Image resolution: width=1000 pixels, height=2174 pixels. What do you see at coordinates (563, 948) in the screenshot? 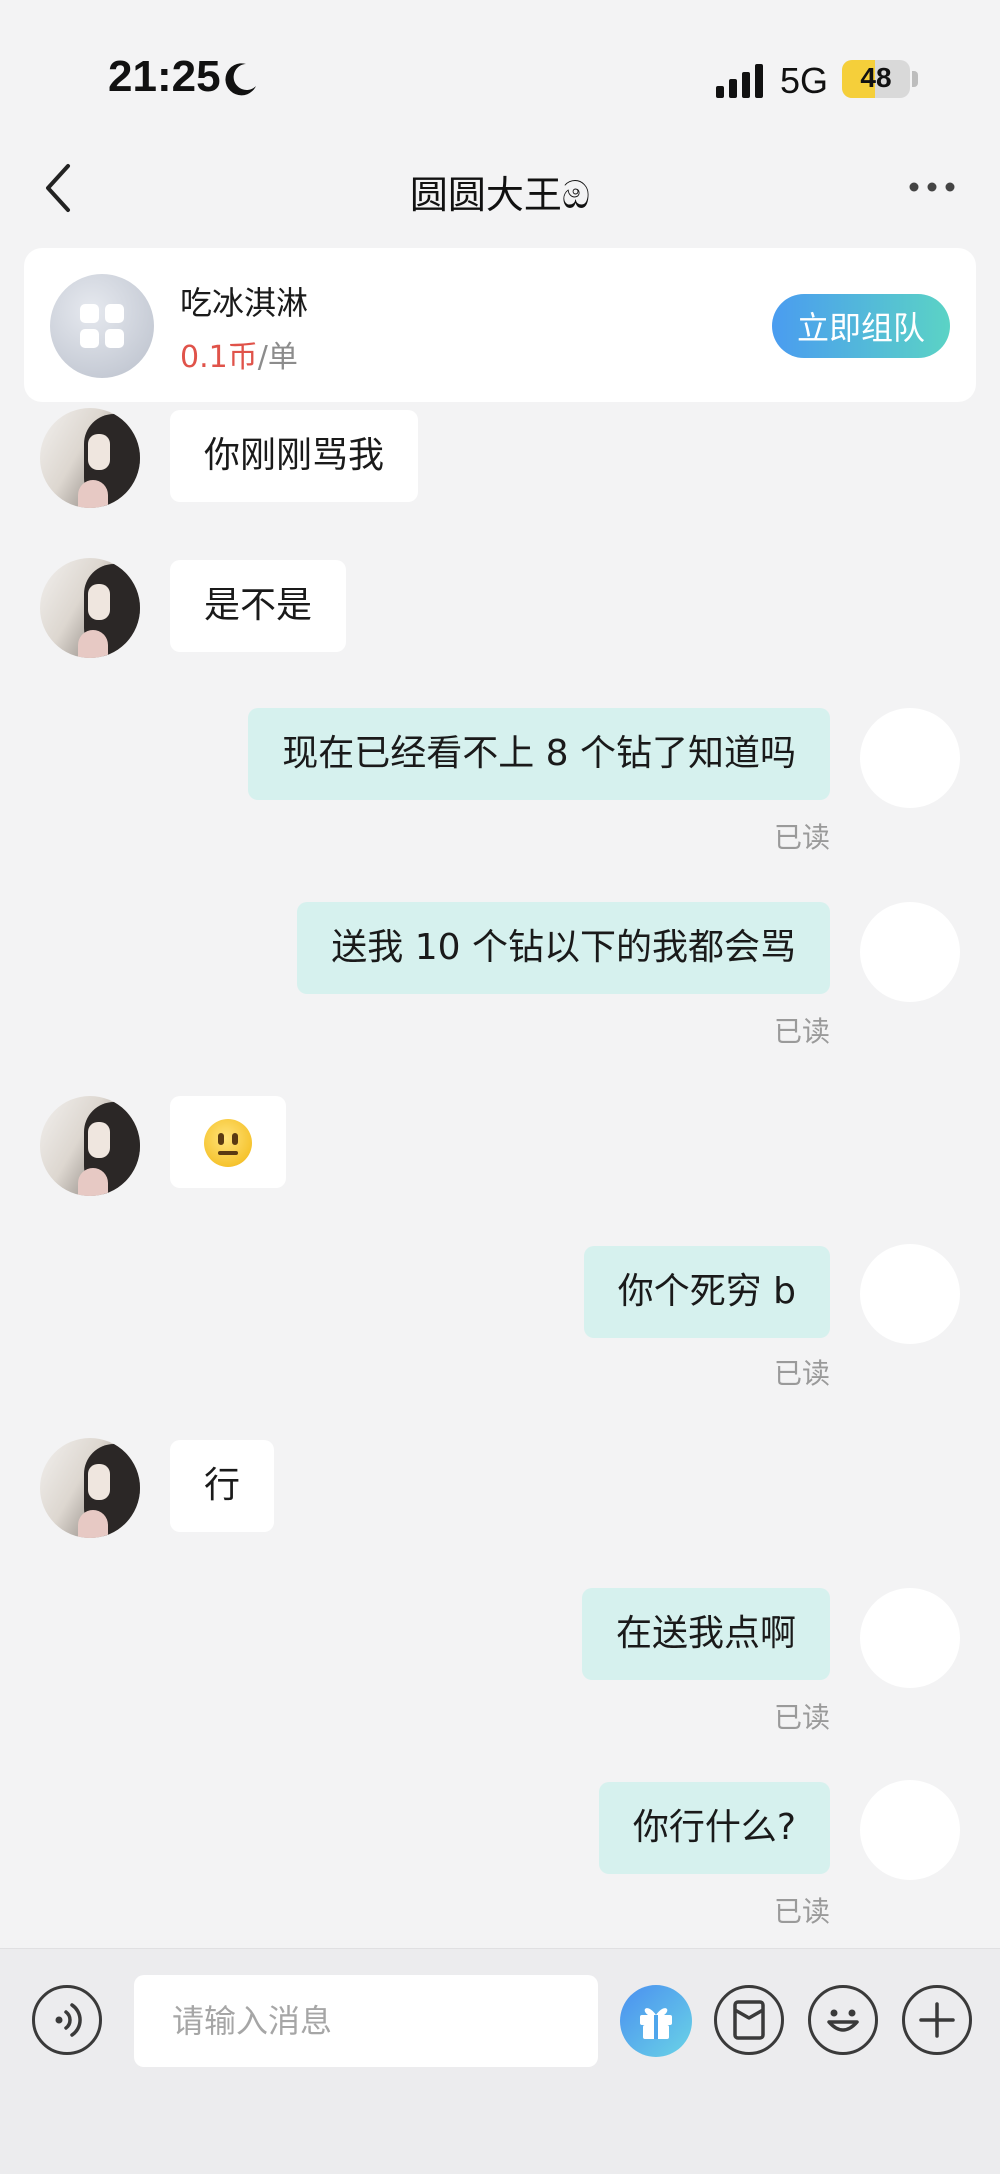
I see `outgoing-message: 送我 10 个钻以下的我都会骂` at bounding box center [563, 948].